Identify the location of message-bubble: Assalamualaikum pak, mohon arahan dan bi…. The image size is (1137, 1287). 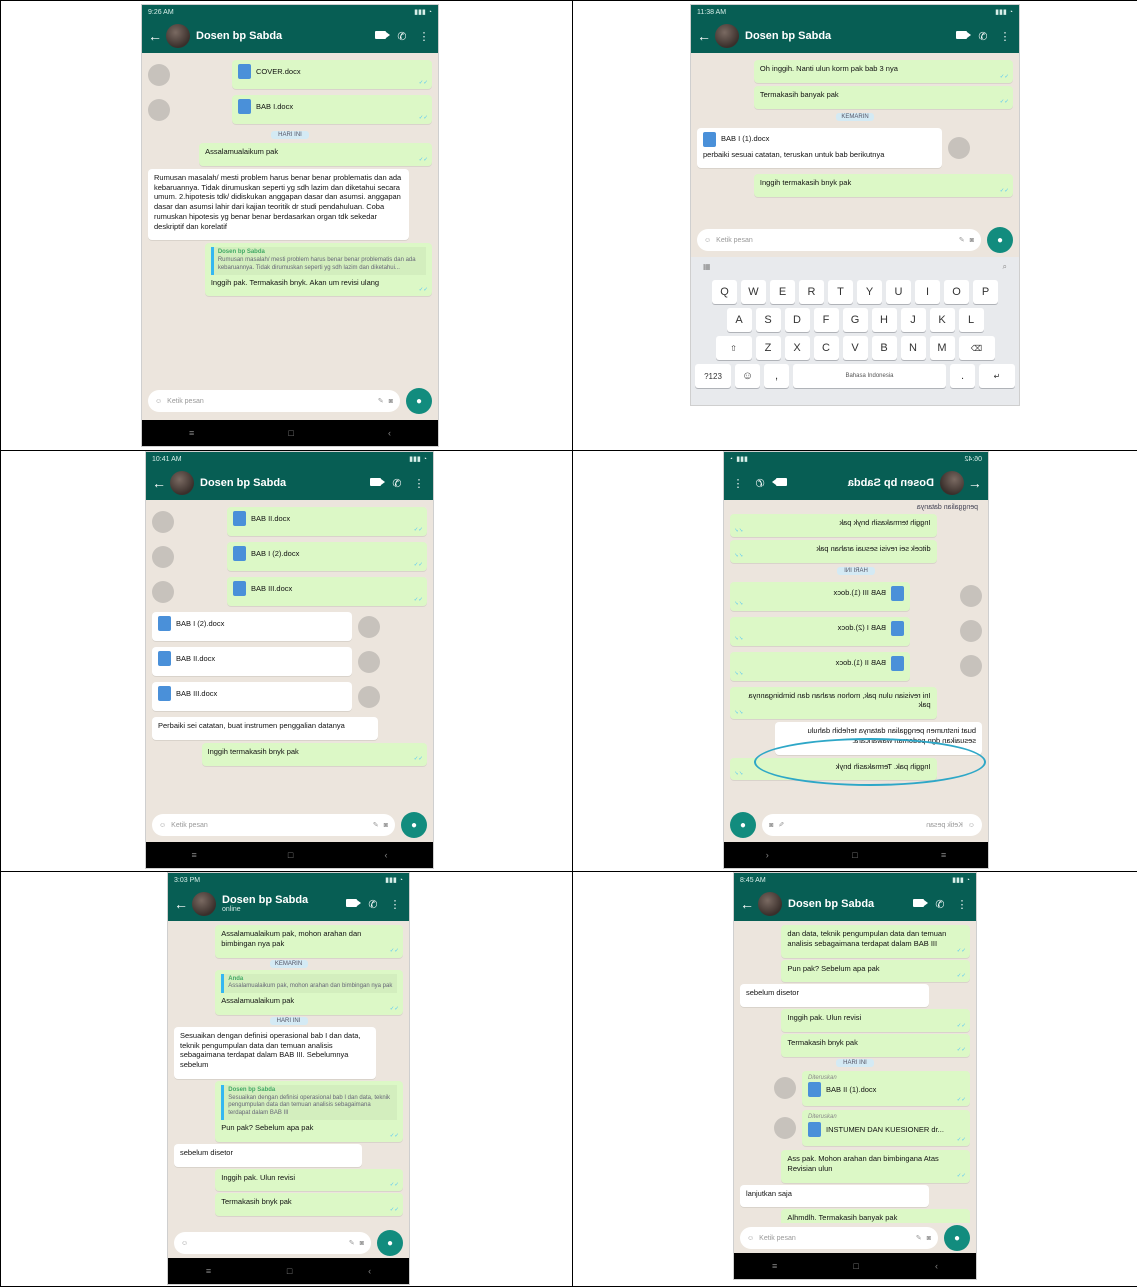
(309, 941).